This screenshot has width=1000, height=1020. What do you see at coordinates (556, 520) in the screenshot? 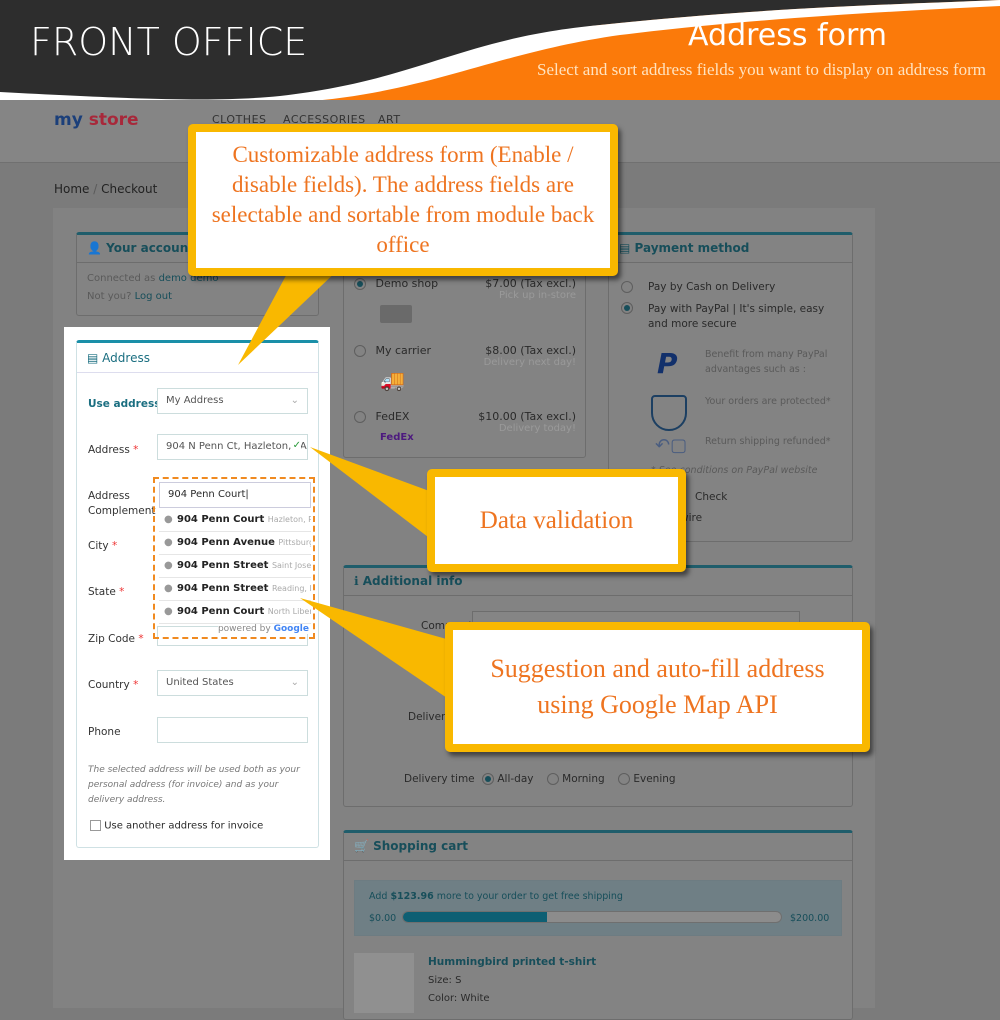
I see `callout-validation: Data validation` at bounding box center [556, 520].